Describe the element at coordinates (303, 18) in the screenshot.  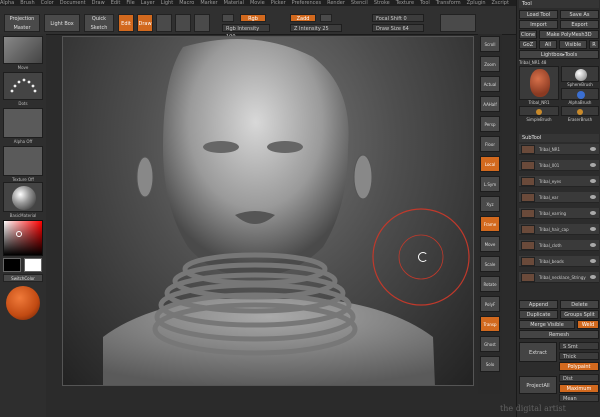
I see `zadd-button: Zadd` at that location.